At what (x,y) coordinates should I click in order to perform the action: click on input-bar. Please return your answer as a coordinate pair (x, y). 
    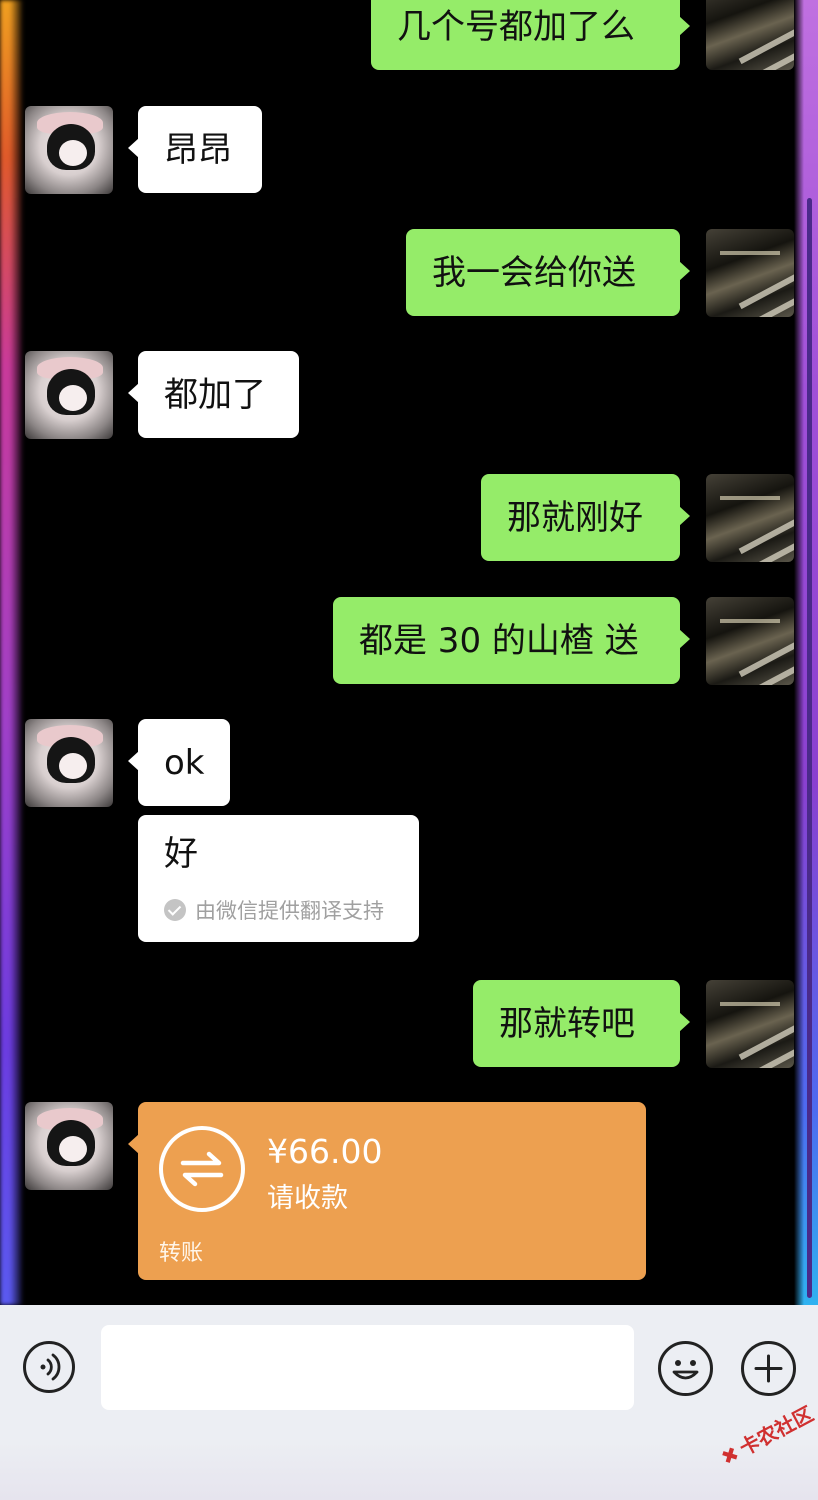
    Looking at the image, I should click on (409, 1402).